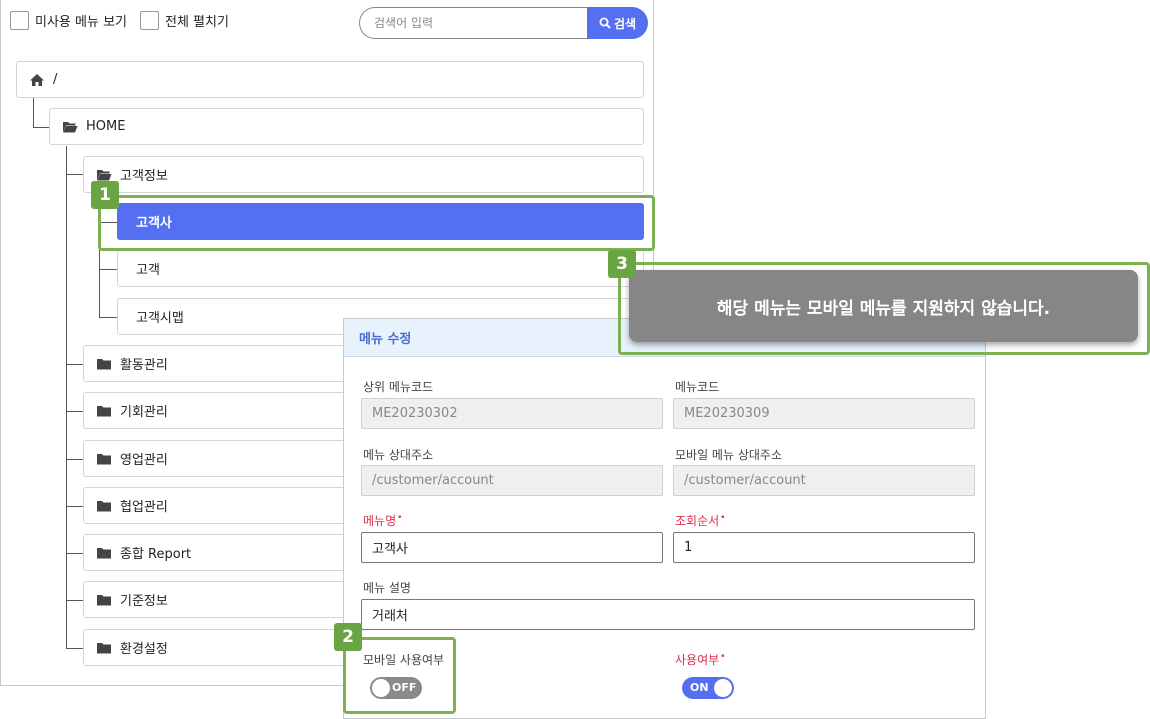 The width and height of the screenshot is (1150, 719). Describe the element at coordinates (348, 637) in the screenshot. I see `annotation-badge-2: 2` at that location.